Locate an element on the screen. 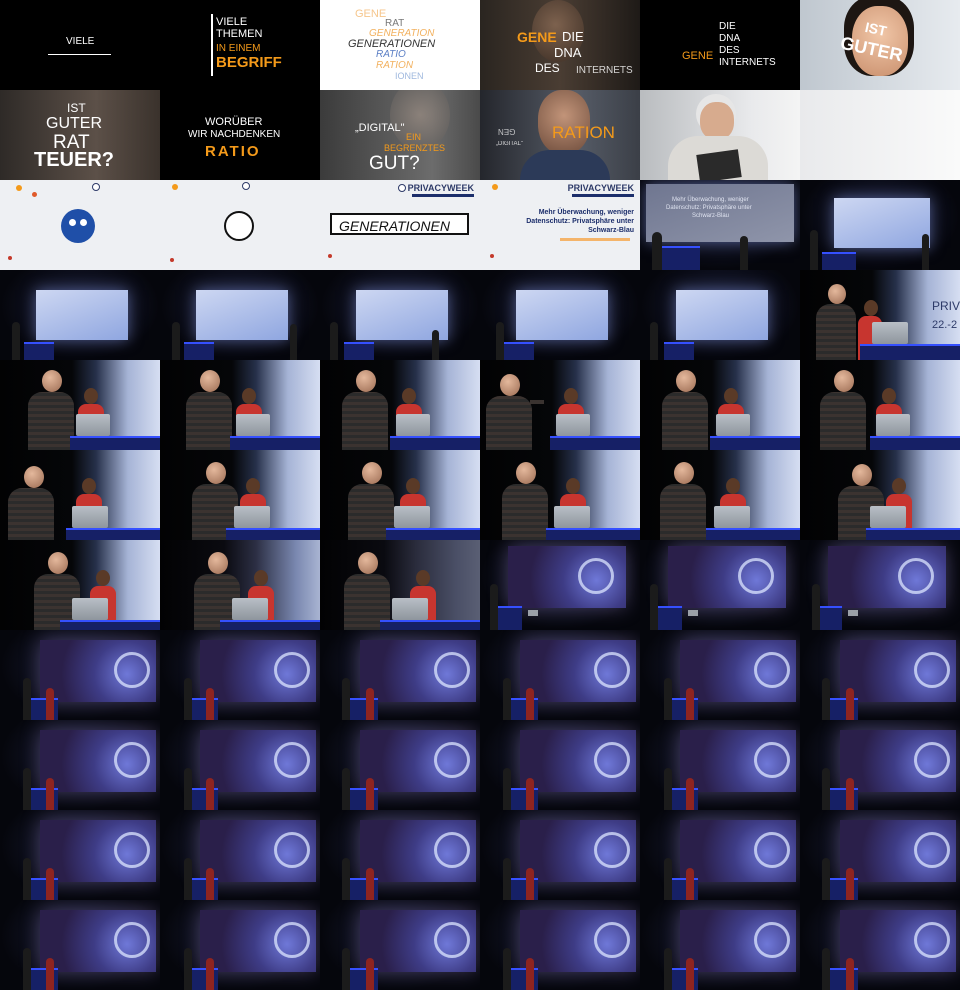 The height and width of the screenshot is (990, 960). title-word: VIELE is located at coordinates (80, 41).